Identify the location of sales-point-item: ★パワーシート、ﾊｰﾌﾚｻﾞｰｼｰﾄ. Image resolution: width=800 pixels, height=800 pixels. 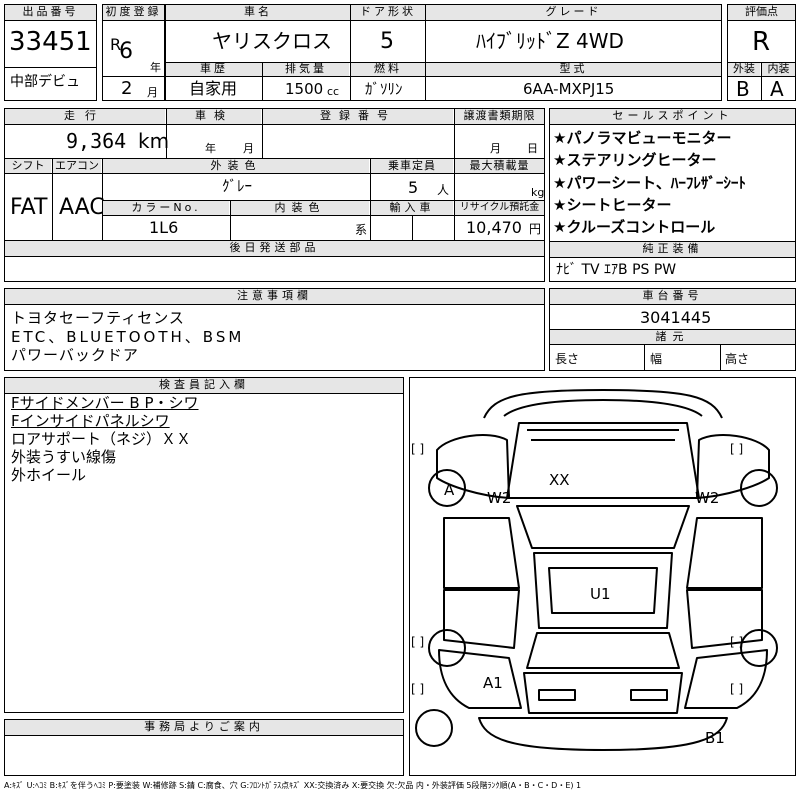
(649, 183).